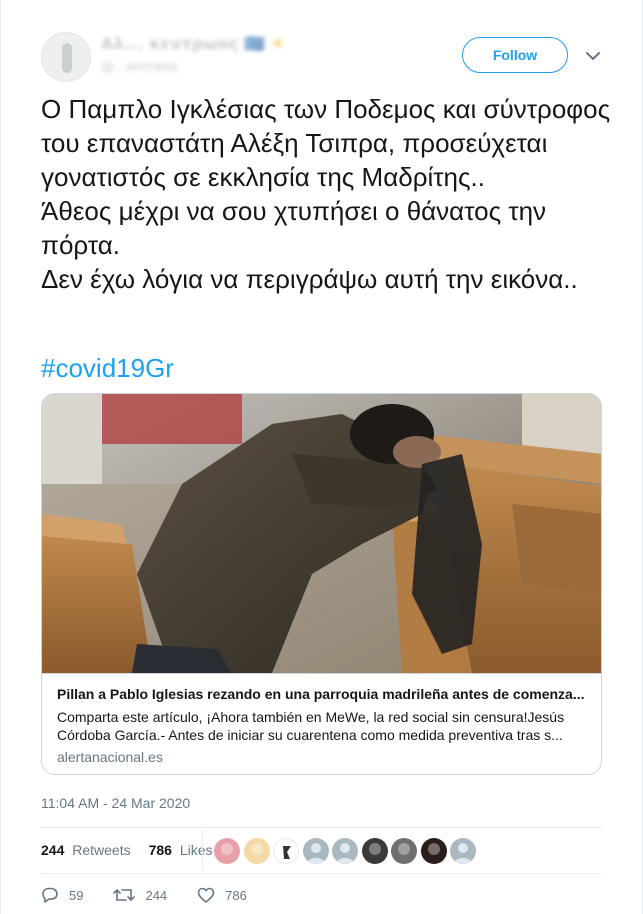  Describe the element at coordinates (50, 895) in the screenshot. I see `reply-icon` at that location.